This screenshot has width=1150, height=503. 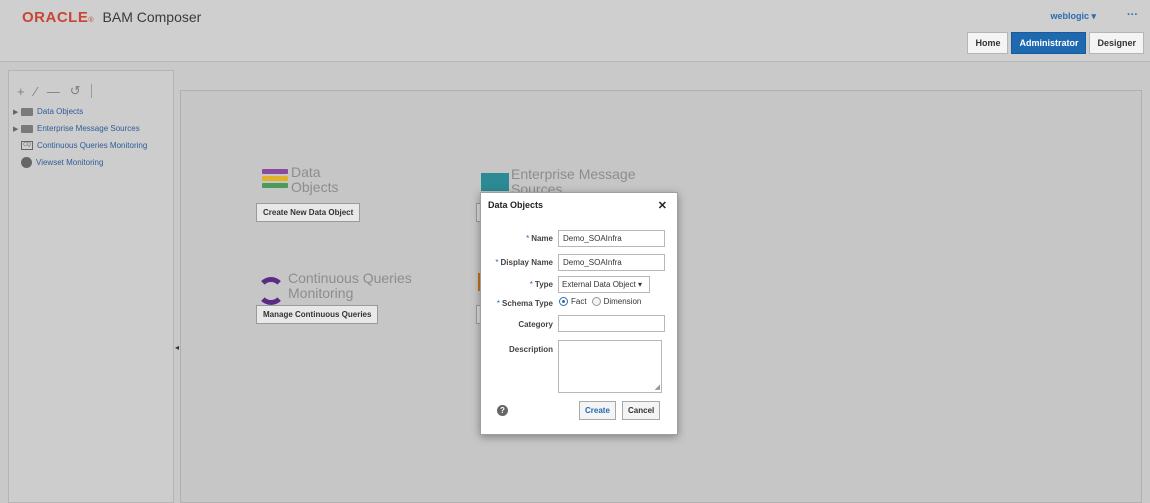 What do you see at coordinates (350, 285) in the screenshot?
I see `cq-tile-title: Continuous Queries Monitoring` at bounding box center [350, 285].